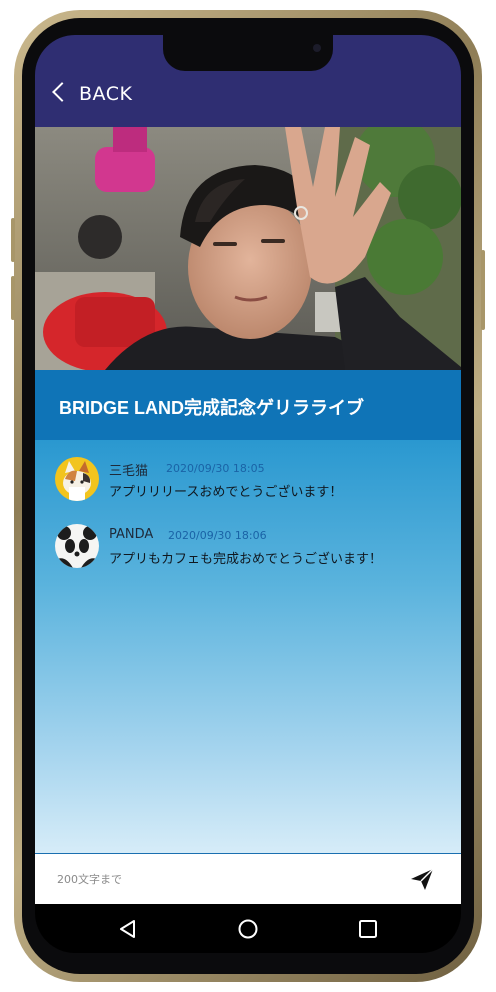 This screenshot has width=496, height=992. What do you see at coordinates (77, 479) in the screenshot?
I see `calico-cat-avatar` at bounding box center [77, 479].